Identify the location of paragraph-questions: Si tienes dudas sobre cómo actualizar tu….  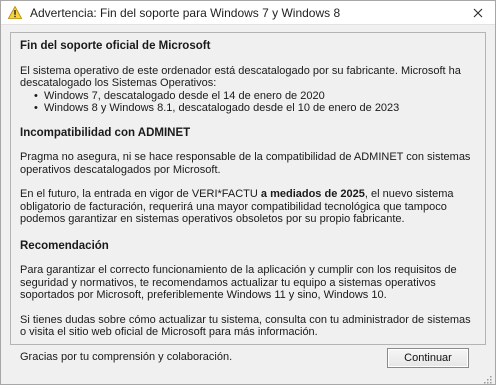
(245, 326).